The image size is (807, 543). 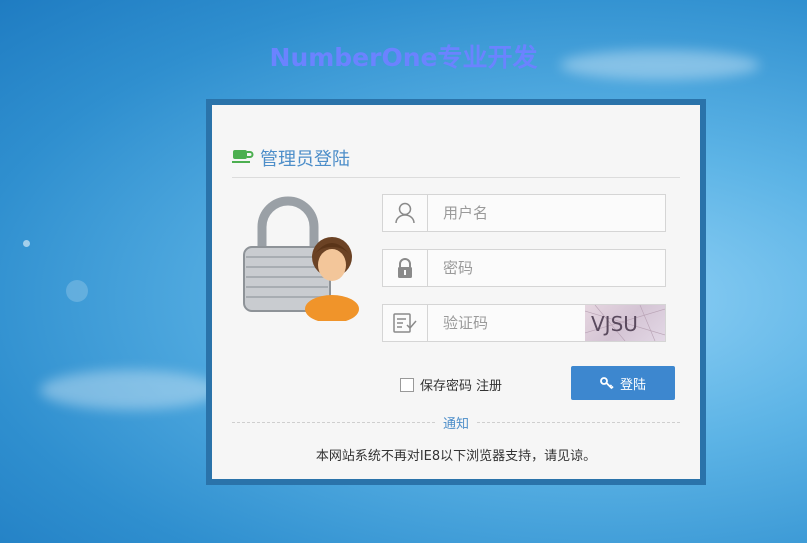 I want to click on remember-row: 保存密码 注册, so click(x=451, y=384).